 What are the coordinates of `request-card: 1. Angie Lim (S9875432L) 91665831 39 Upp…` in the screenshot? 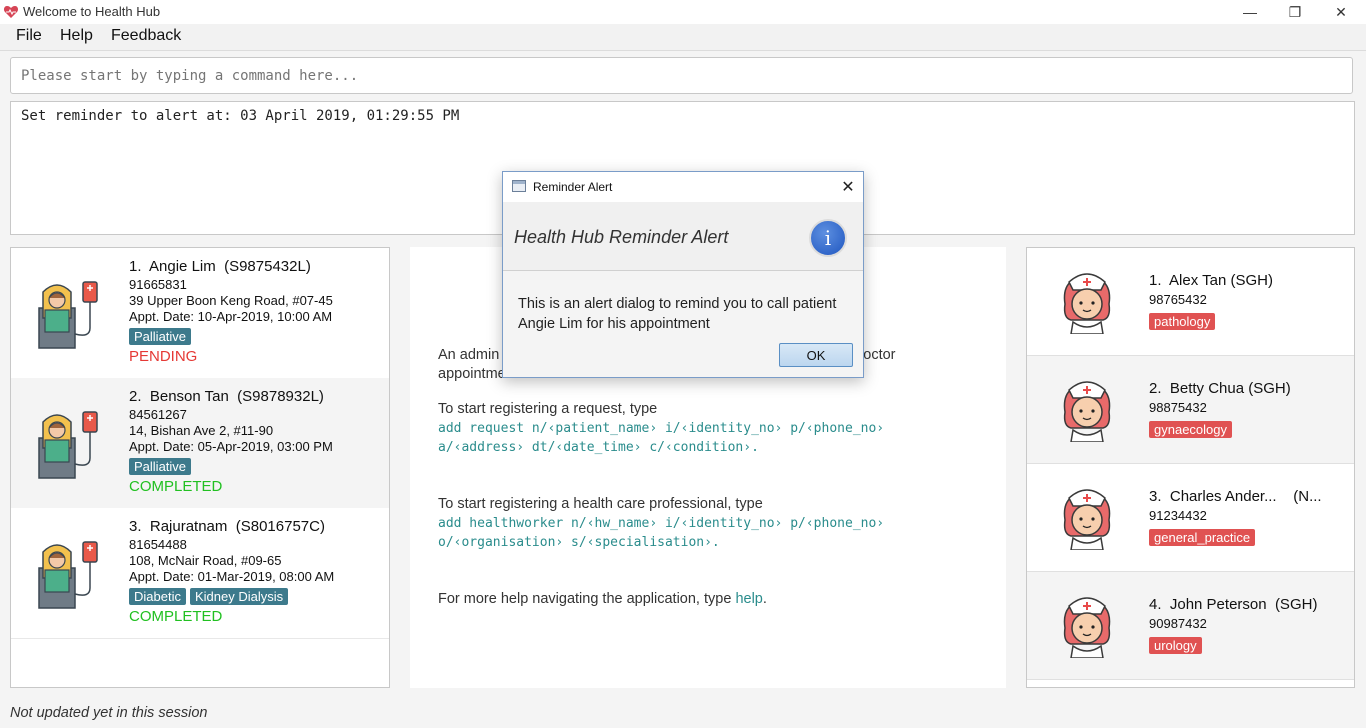 It's located at (200, 313).